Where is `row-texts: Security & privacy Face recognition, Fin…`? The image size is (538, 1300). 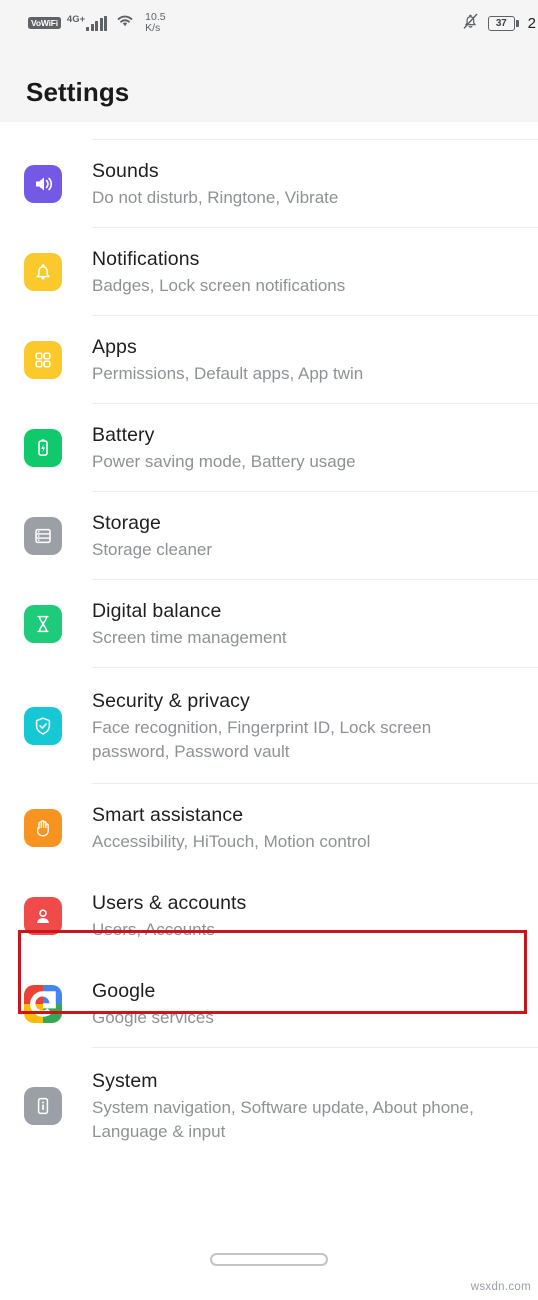 row-texts: Security & privacy Face recognition, Fin… is located at coordinates (301, 726).